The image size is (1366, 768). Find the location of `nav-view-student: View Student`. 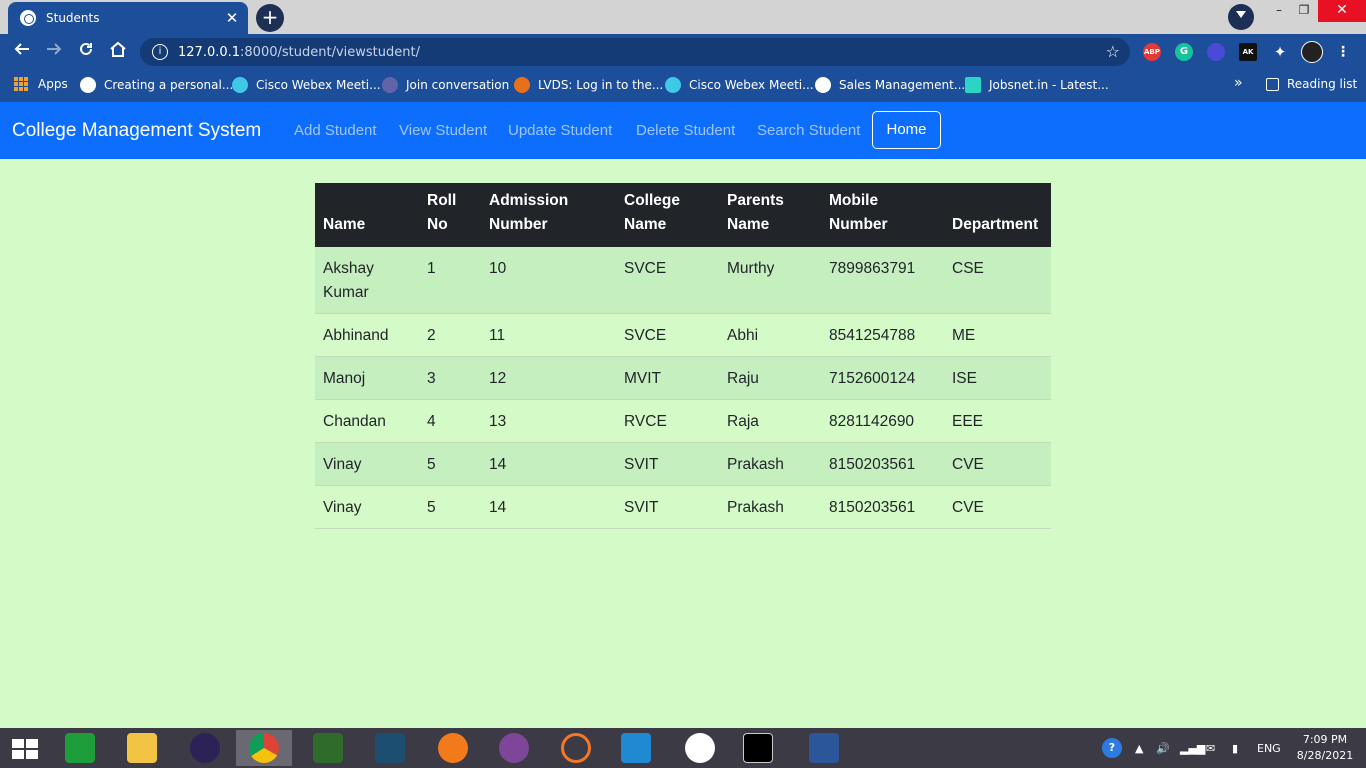

nav-view-student: View Student is located at coordinates (443, 130).